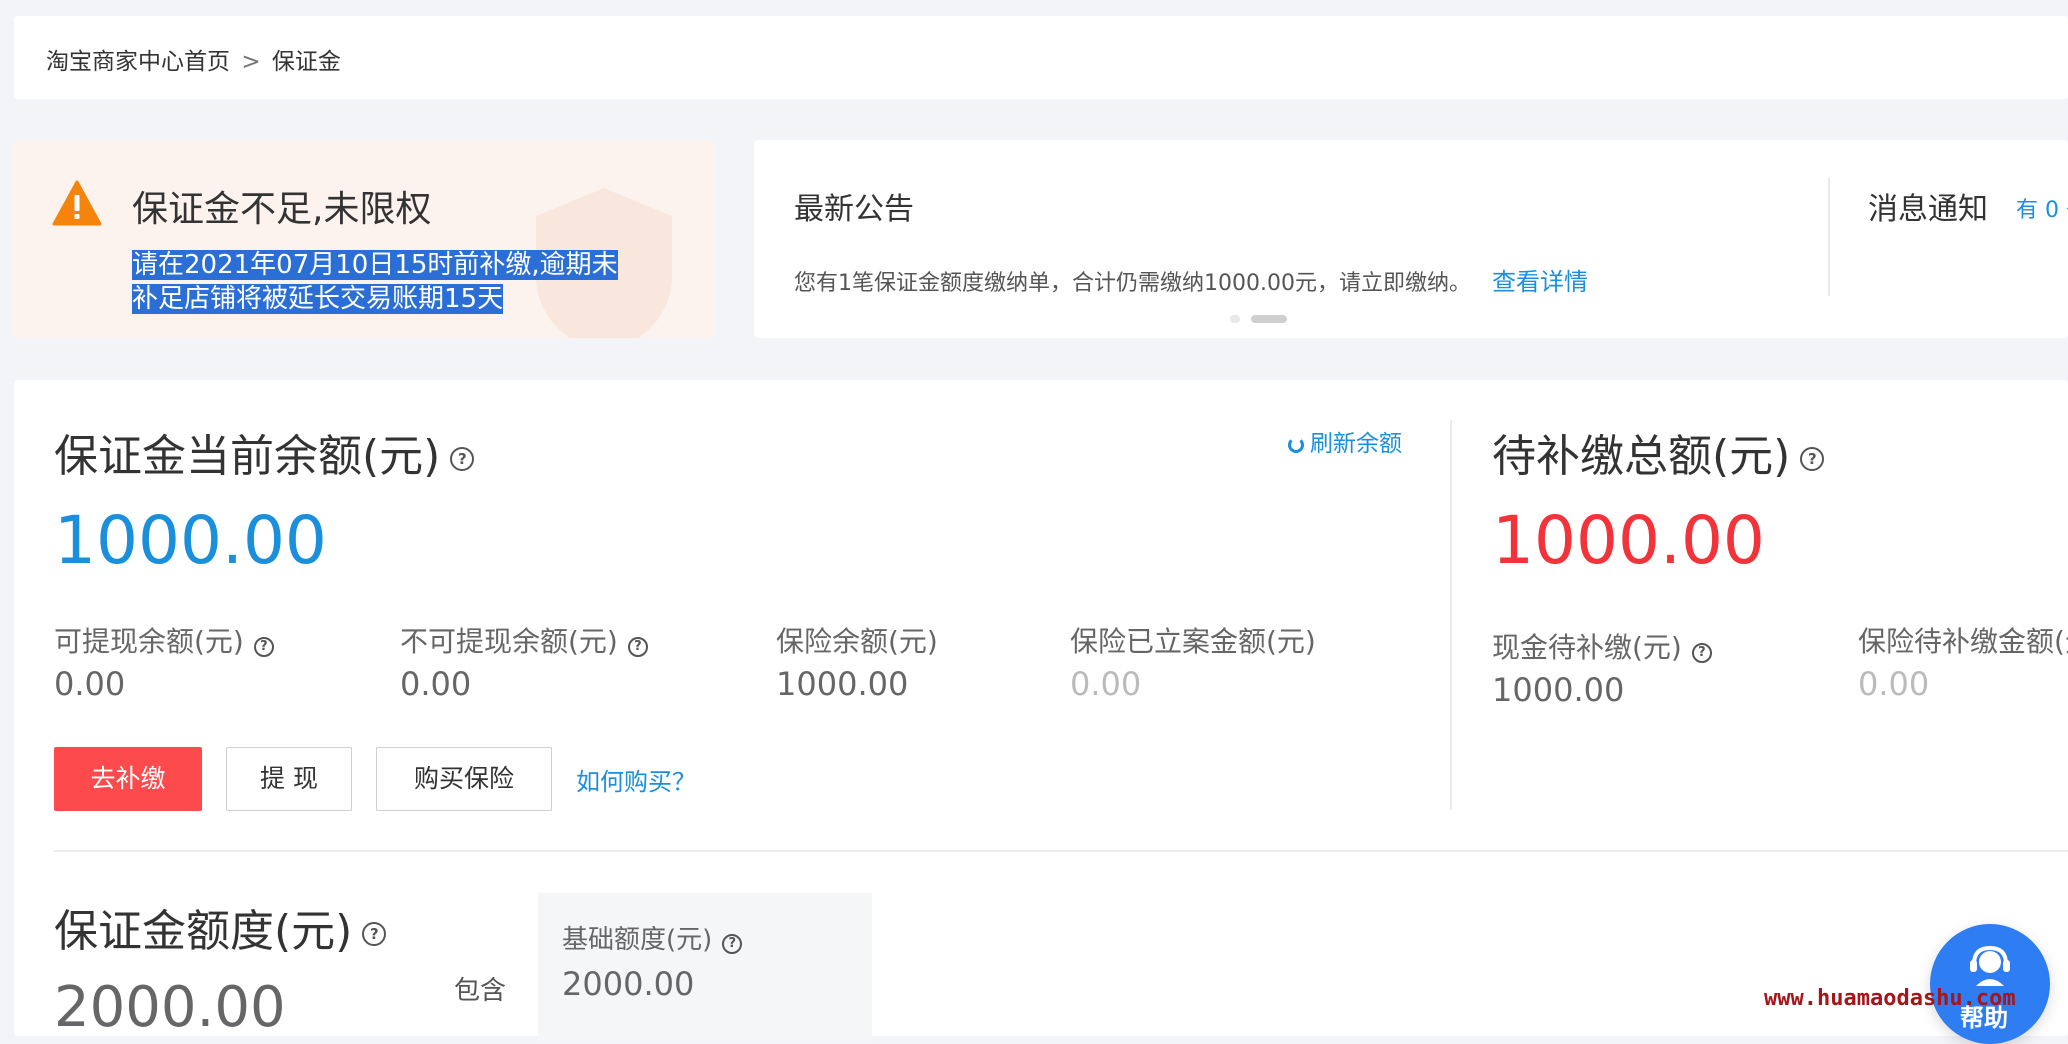  I want to click on notice-title: 最新公告, so click(854, 209).